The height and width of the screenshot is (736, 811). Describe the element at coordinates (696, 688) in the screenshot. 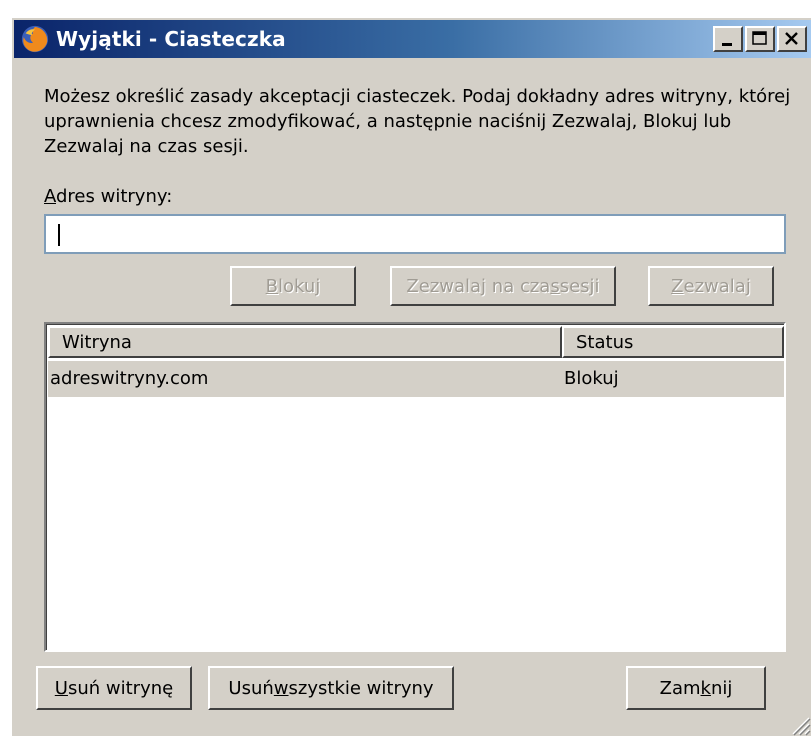

I see `close-dialog-button: Zam k nij` at that location.